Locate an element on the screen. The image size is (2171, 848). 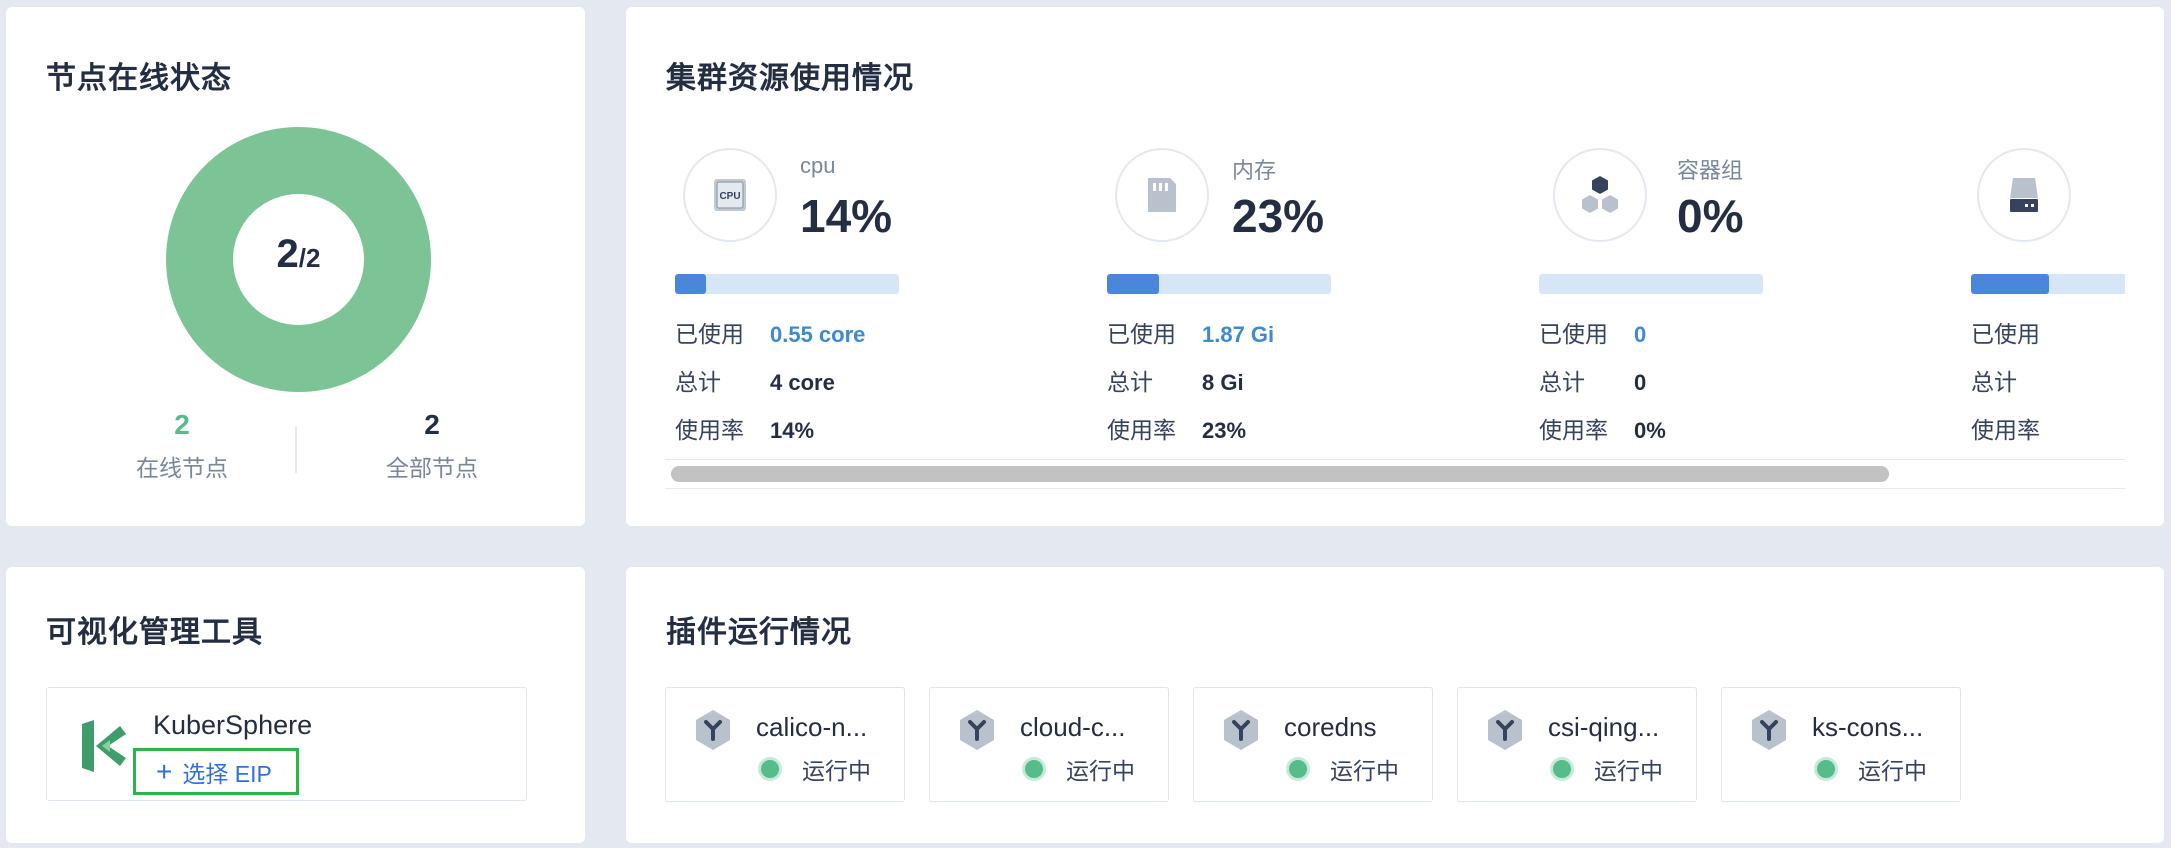
disk-rate-row: 使用率 is located at coordinates (2018, 428).